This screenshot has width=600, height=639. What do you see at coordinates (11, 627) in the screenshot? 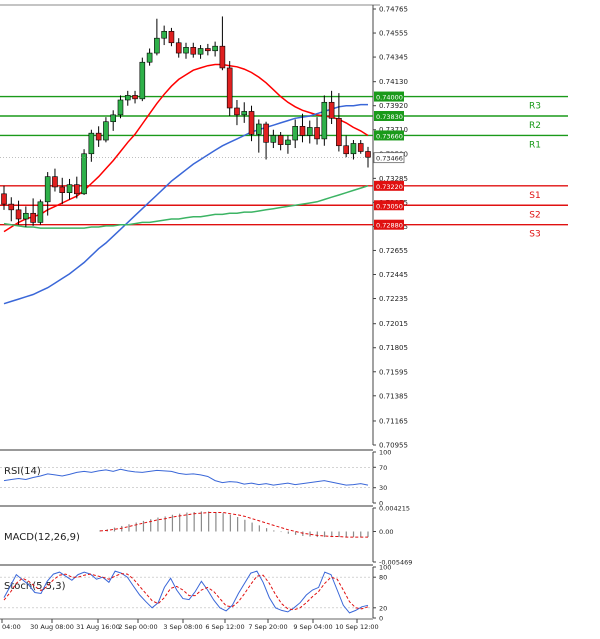
I see `x-axis-label: 04:00` at bounding box center [11, 627].